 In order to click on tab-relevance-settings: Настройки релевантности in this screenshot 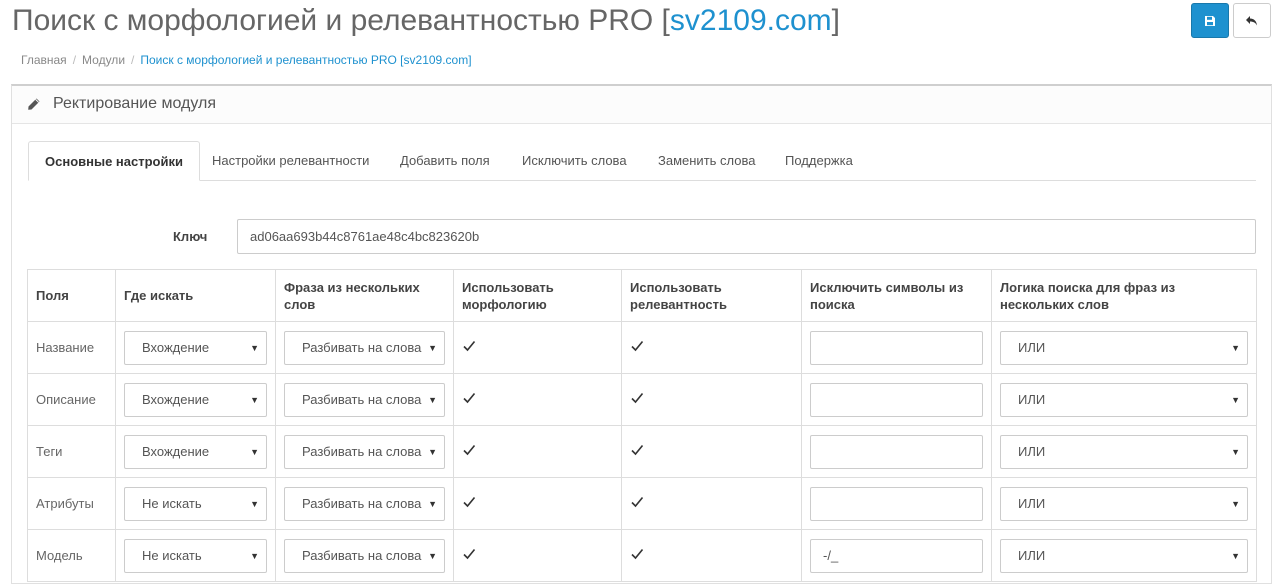, I will do `click(290, 161)`.